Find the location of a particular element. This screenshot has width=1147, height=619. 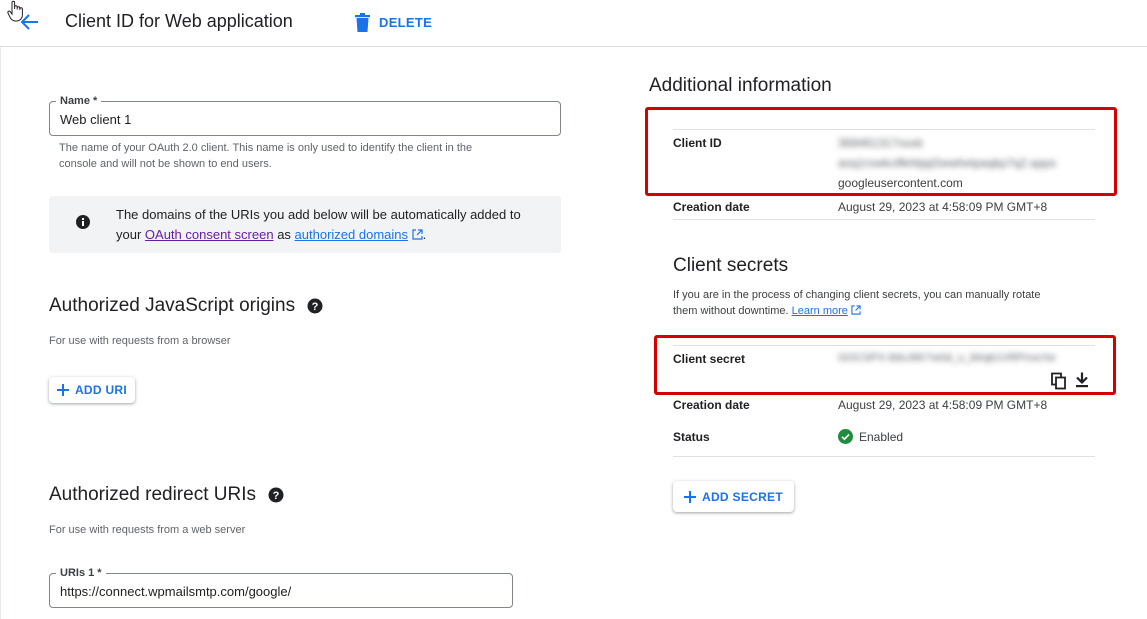

oauth-consent-screen-link: OAuth consent screen is located at coordinates (209, 234).